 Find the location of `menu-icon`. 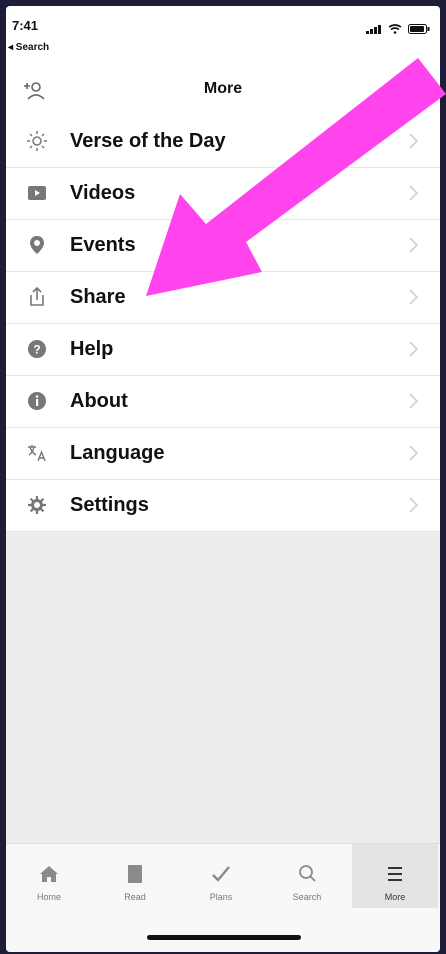

menu-icon is located at coordinates (395, 874).